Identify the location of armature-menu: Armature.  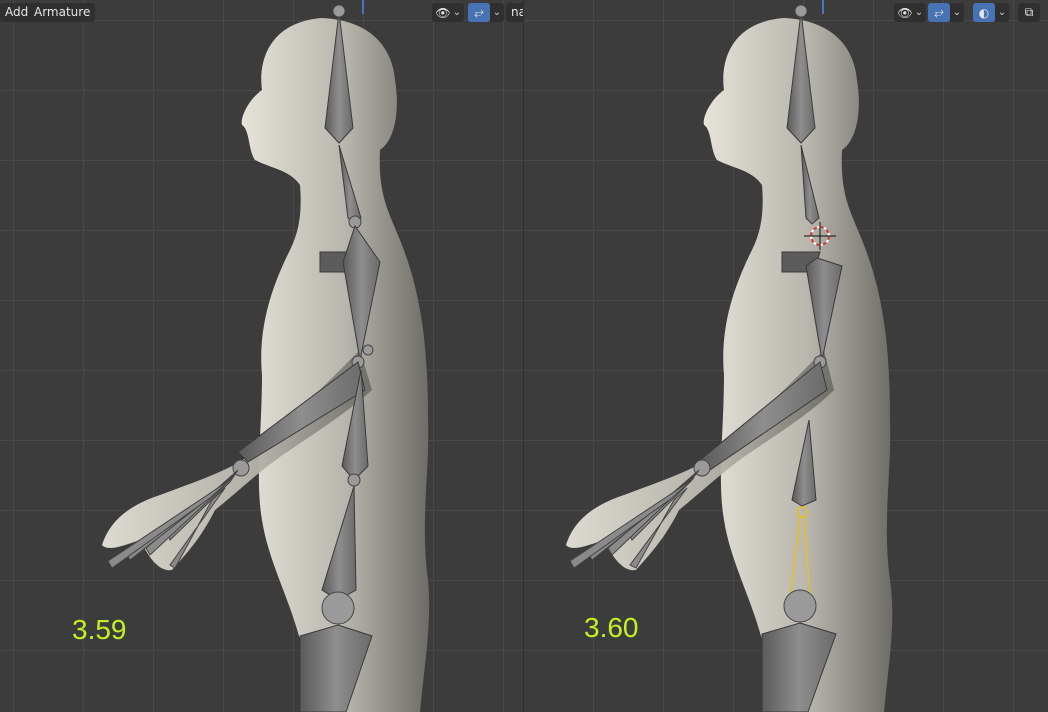
(62, 12).